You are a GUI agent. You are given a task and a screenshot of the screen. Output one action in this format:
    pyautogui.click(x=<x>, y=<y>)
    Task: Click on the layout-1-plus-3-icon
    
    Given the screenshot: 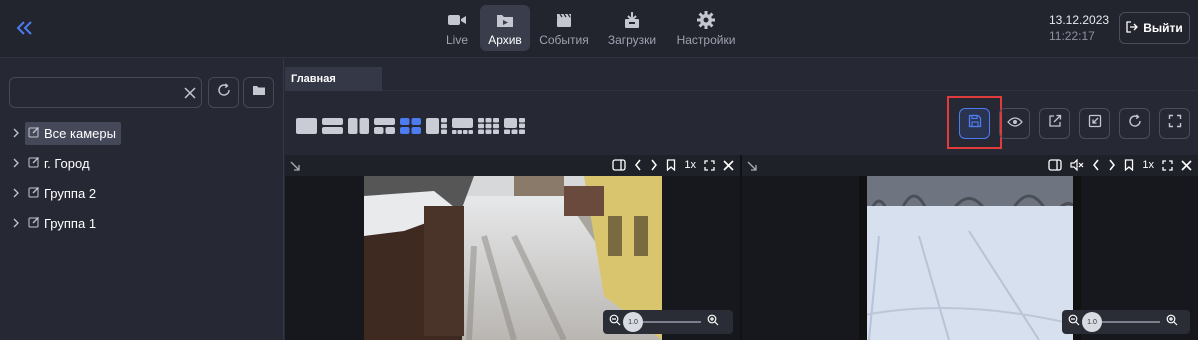 What is the action you would take?
    pyautogui.click(x=436, y=126)
    